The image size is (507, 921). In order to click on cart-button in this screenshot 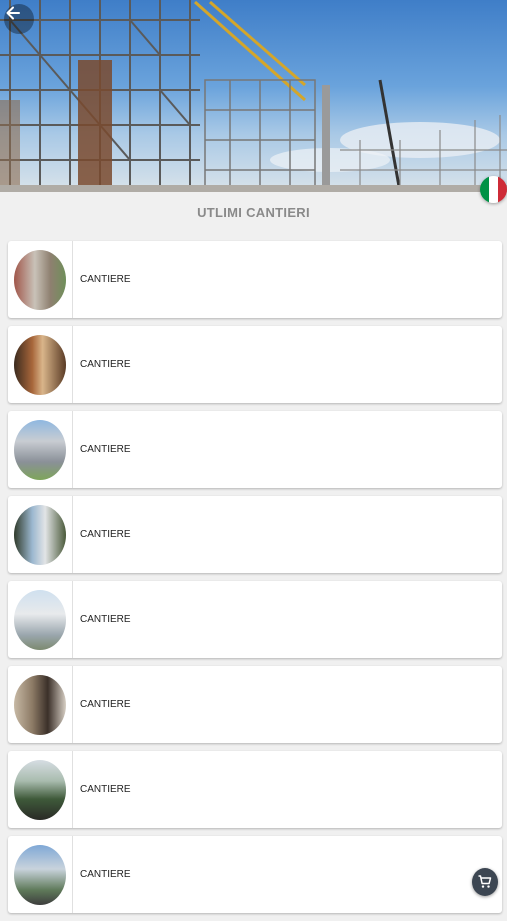, I will do `click(485, 882)`.